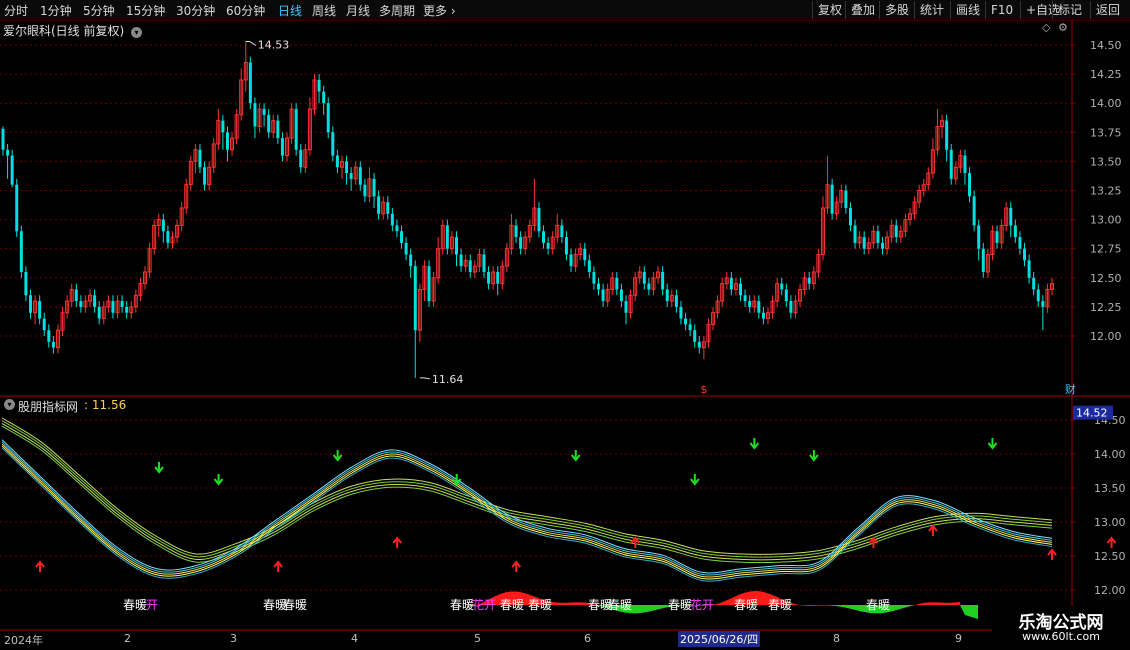 The image size is (1130, 650). Describe the element at coordinates (56, 10) in the screenshot. I see `period-tab-1min: 1分钟` at that location.